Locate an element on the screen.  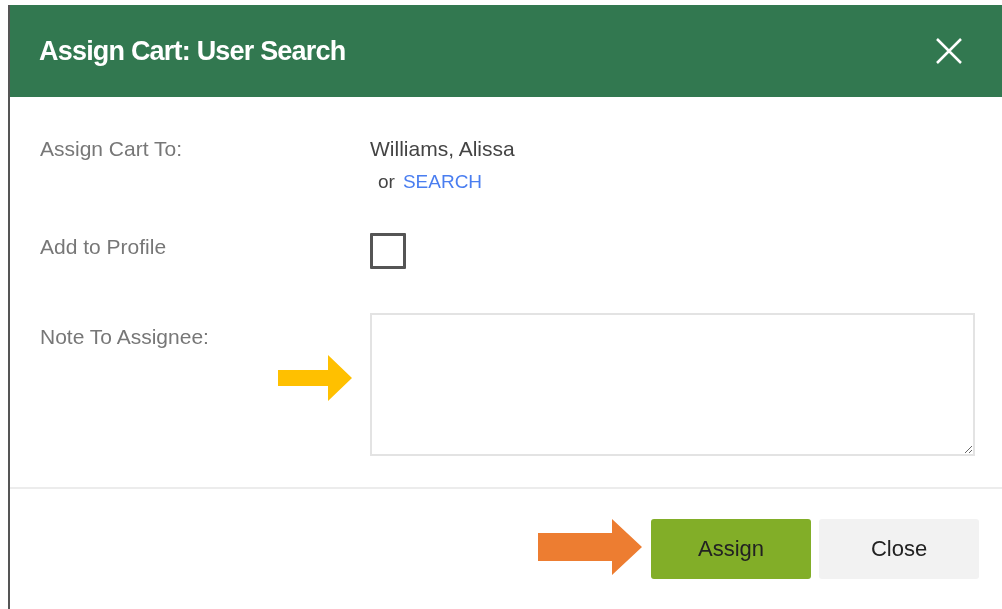
field-label: Assign Cart To: is located at coordinates (111, 149).